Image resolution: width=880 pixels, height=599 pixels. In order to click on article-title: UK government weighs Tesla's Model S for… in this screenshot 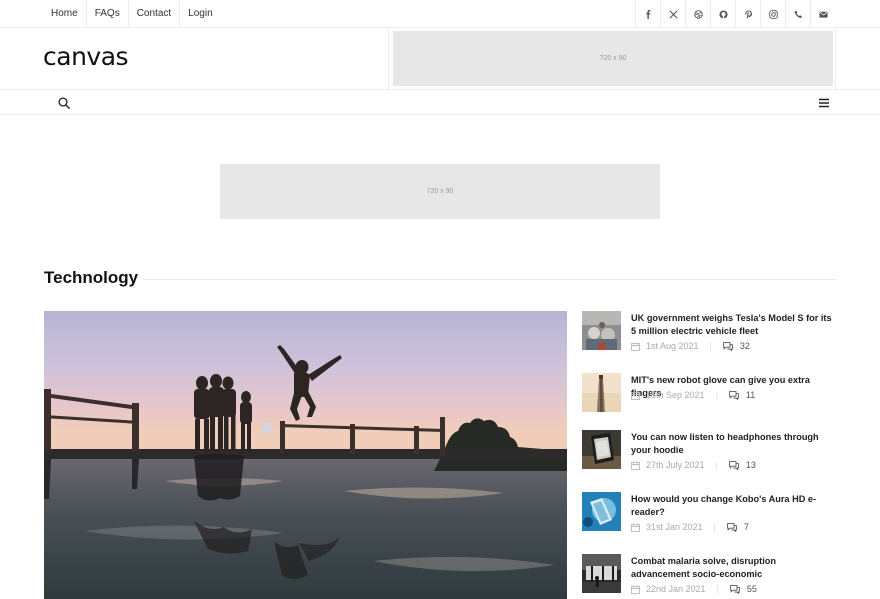, I will do `click(733, 325)`.